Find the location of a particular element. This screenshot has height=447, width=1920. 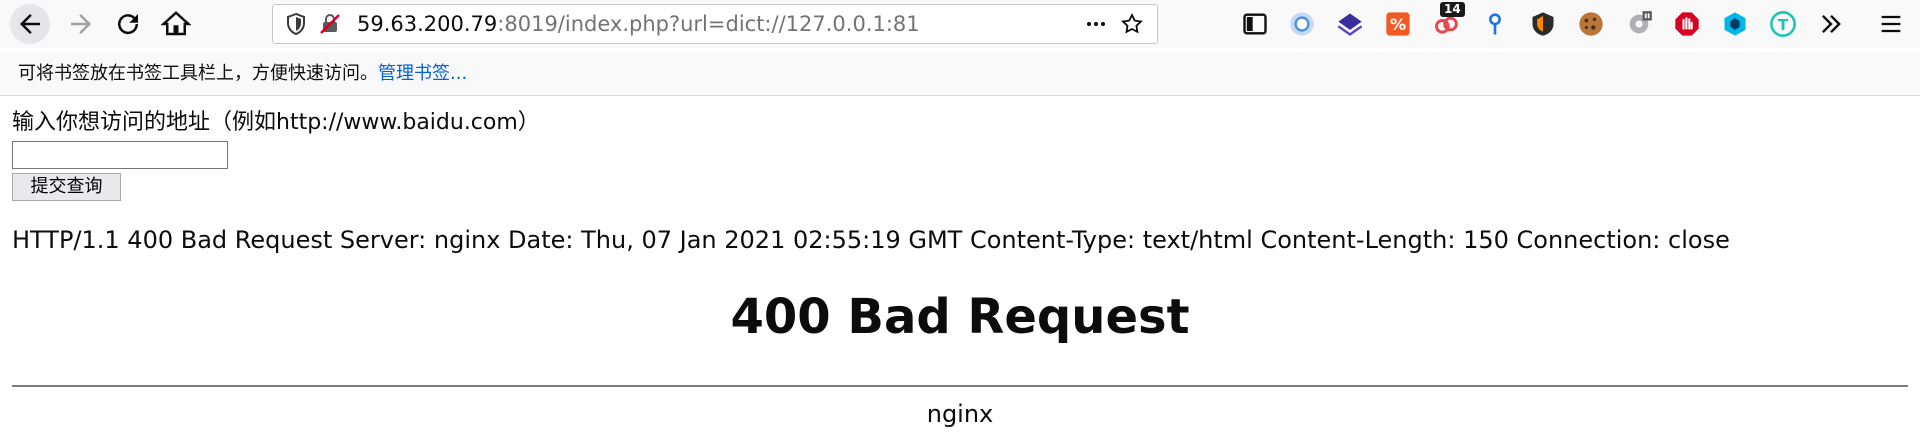

home-icon is located at coordinates (176, 23).